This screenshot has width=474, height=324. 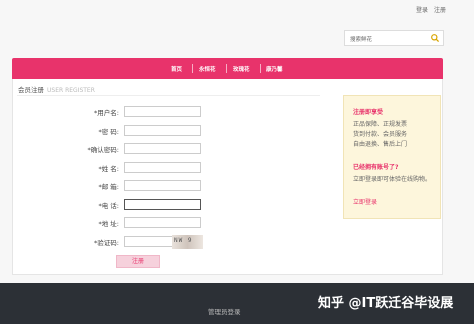 I want to click on captcha-input, so click(x=148, y=241).